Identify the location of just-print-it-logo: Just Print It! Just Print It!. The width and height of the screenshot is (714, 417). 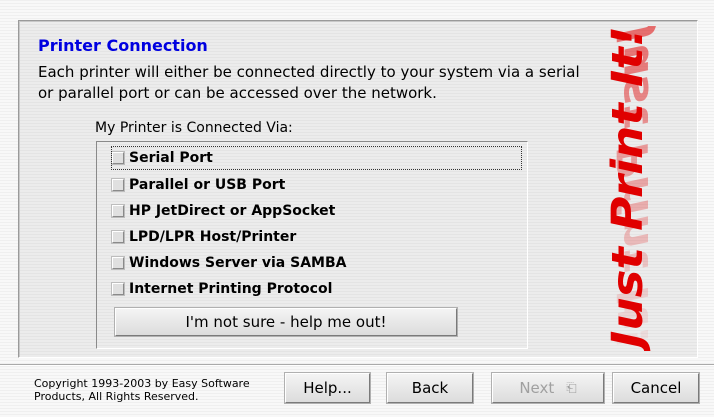
(631, 188).